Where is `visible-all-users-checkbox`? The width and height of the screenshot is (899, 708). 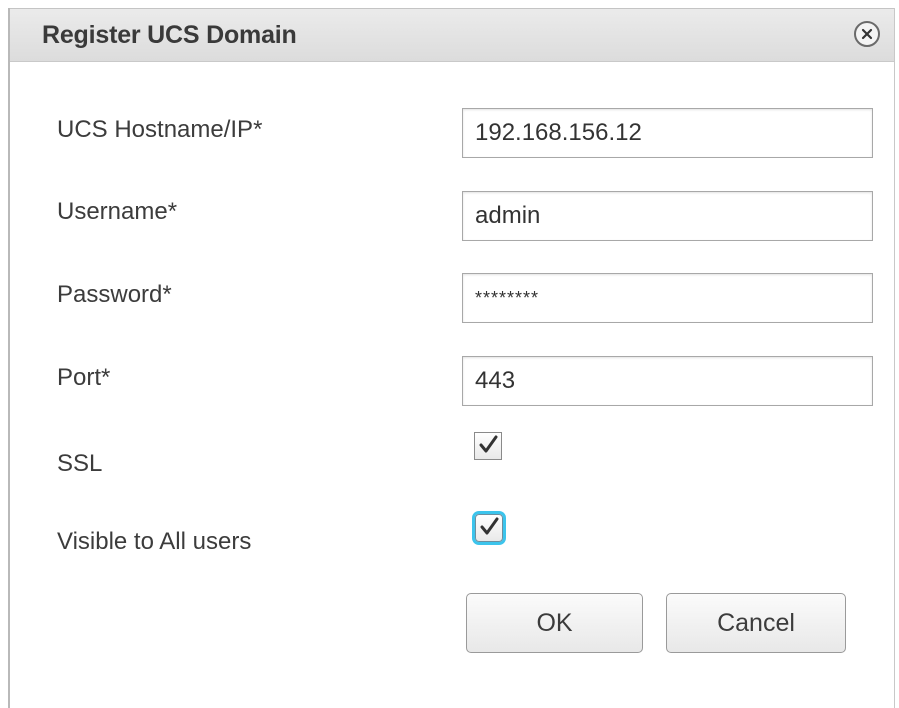
visible-all-users-checkbox is located at coordinates (489, 528).